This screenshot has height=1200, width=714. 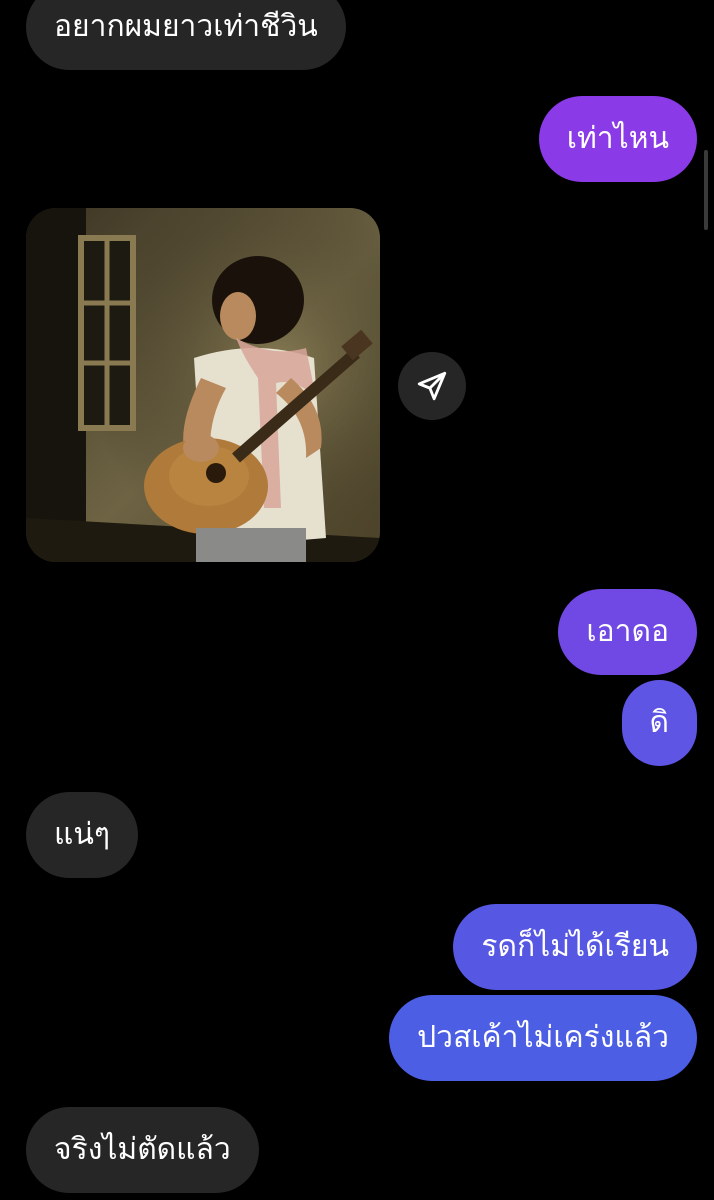 I want to click on message-bubble-outgoing: ปวสเค้าไม่เคร่งแล้ว, so click(x=543, y=1038).